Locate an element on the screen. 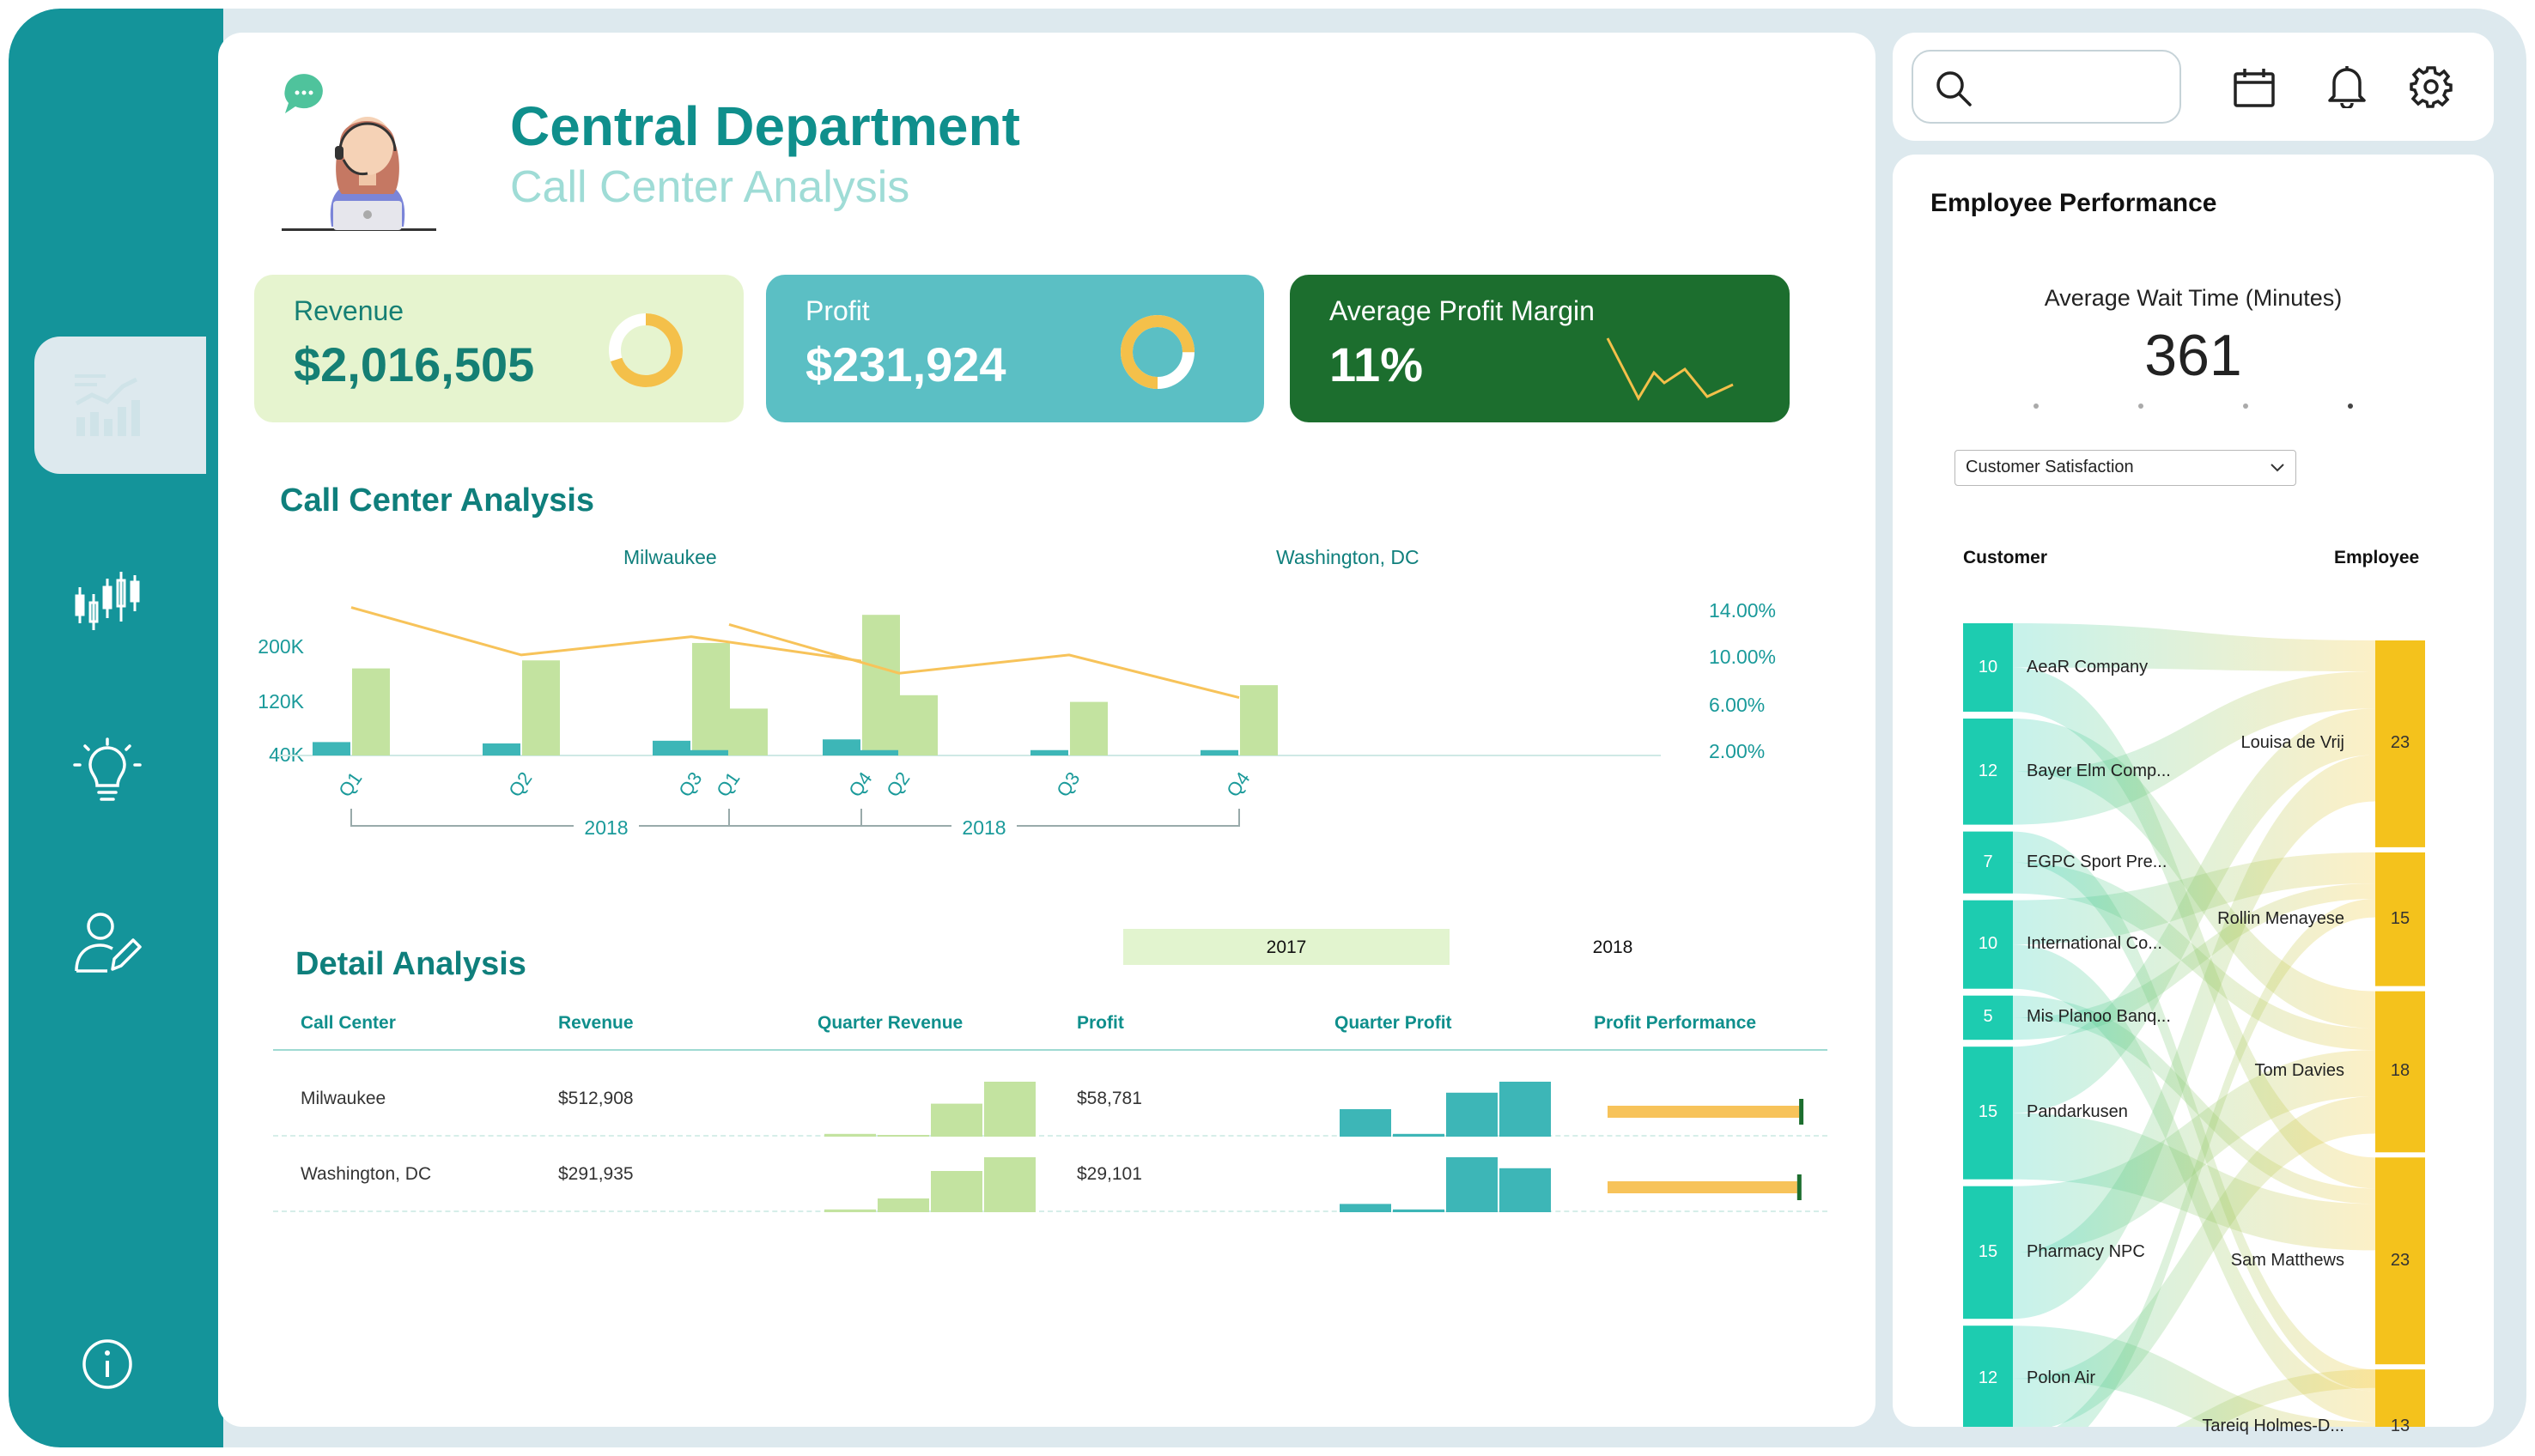 The width and height of the screenshot is (2535, 1456). nav-info is located at coordinates (107, 1364).